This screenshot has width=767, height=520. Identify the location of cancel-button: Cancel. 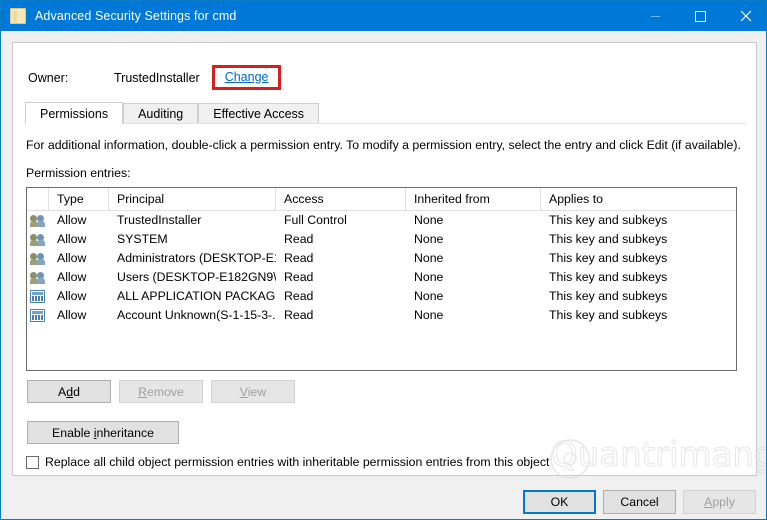
(639, 502).